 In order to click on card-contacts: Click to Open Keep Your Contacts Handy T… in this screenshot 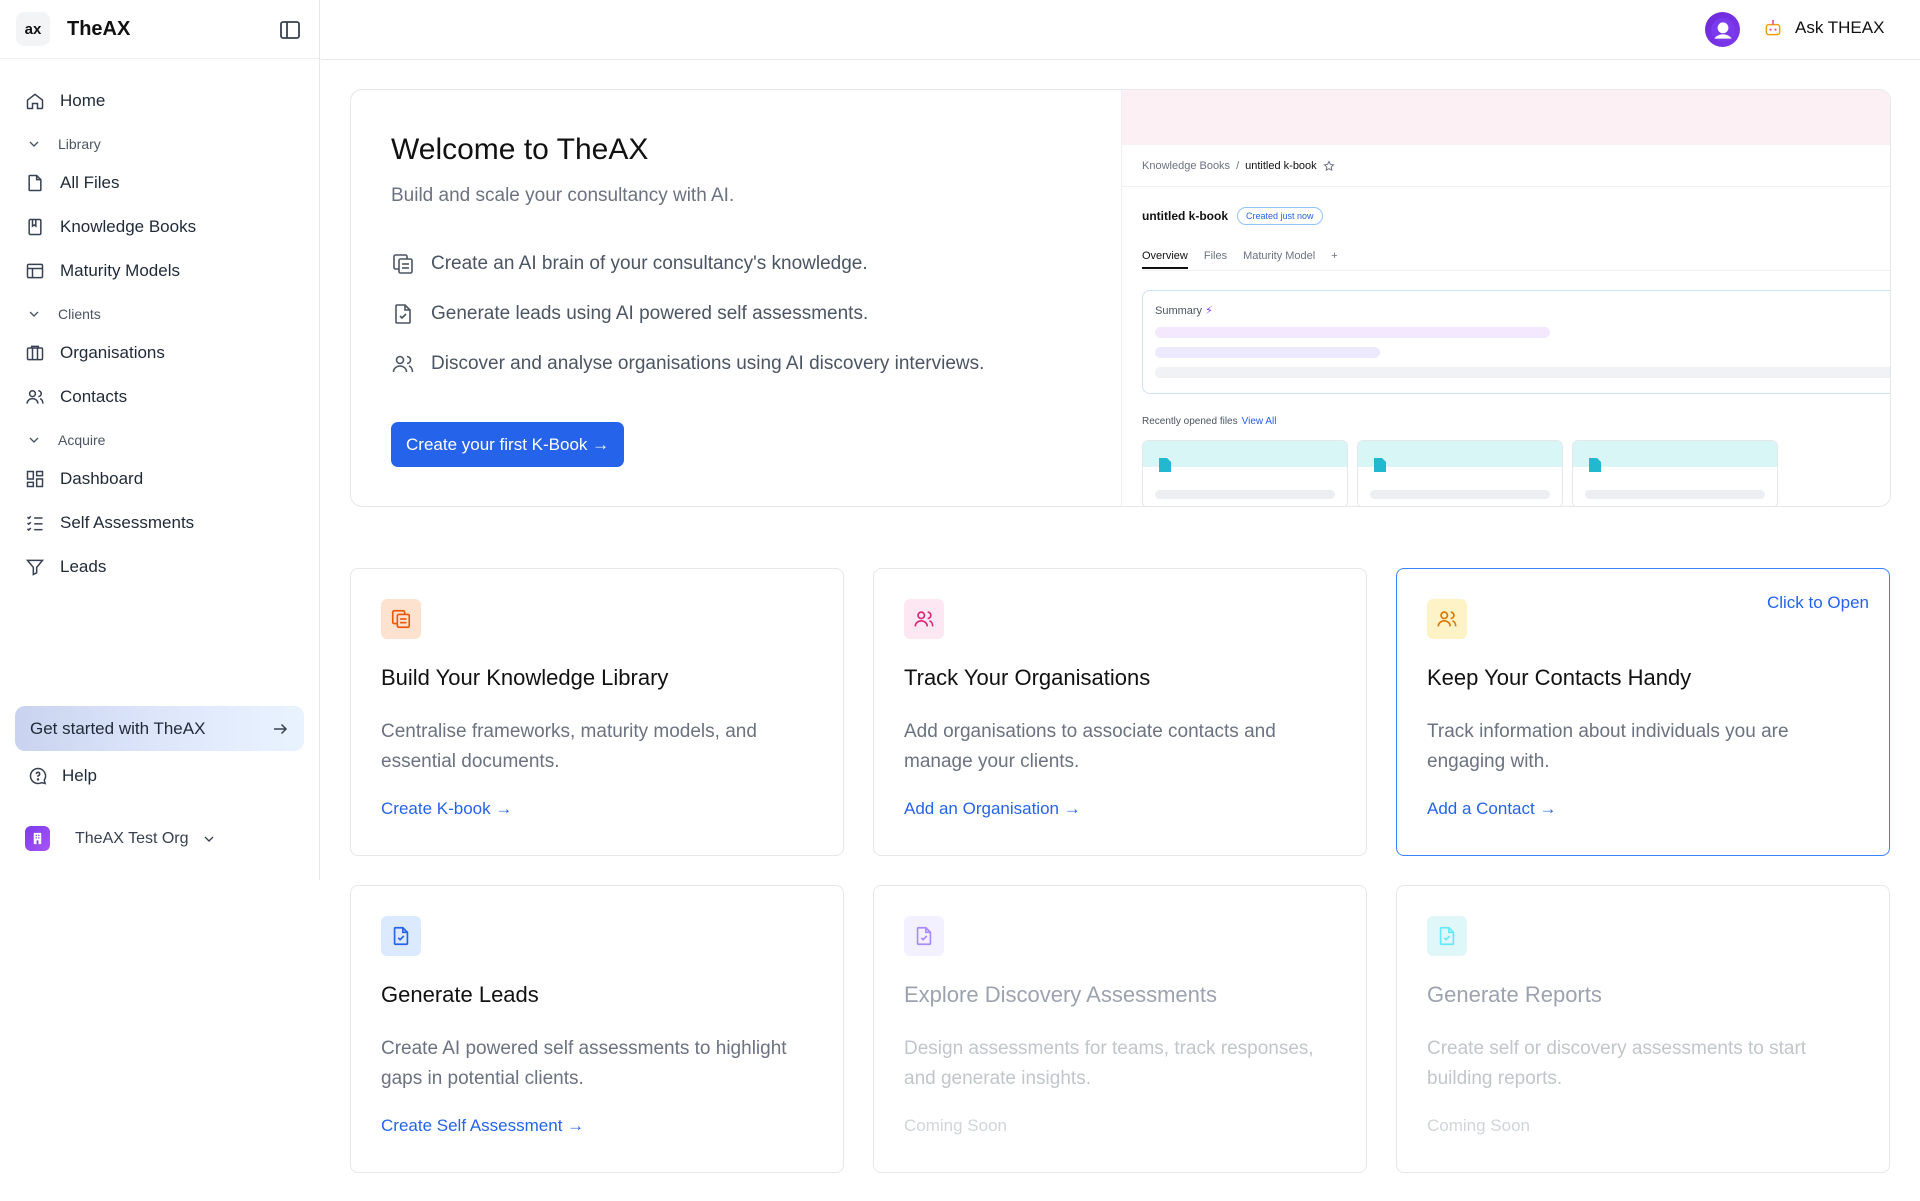, I will do `click(1643, 712)`.